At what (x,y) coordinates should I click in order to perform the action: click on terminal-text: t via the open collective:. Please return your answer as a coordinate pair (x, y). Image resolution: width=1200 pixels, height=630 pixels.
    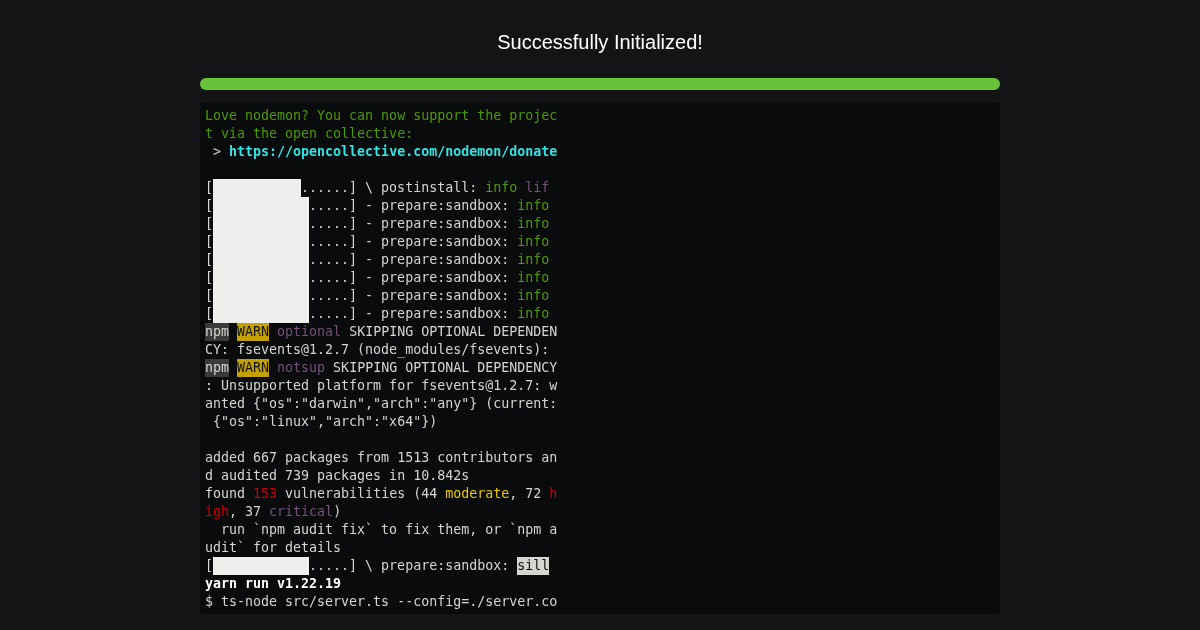
    Looking at the image, I should click on (309, 134).